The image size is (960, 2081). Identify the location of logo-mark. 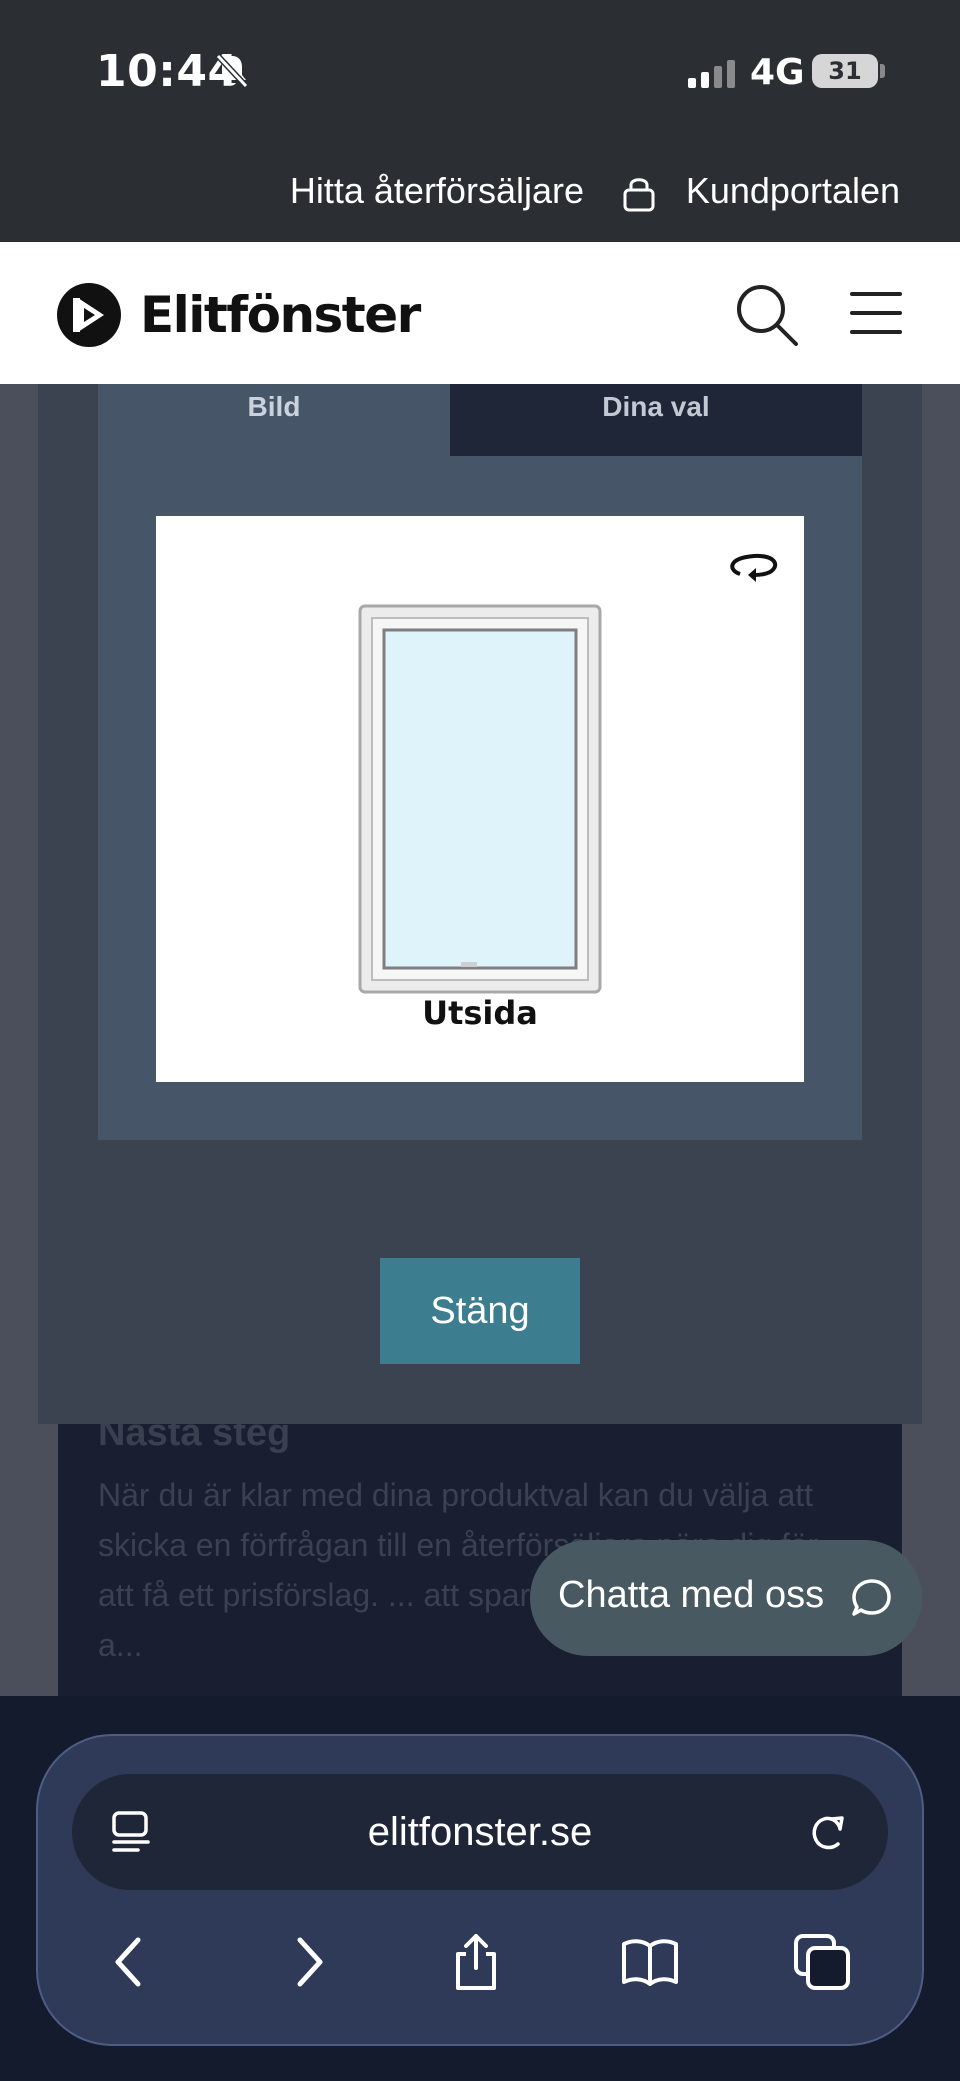
(89, 315).